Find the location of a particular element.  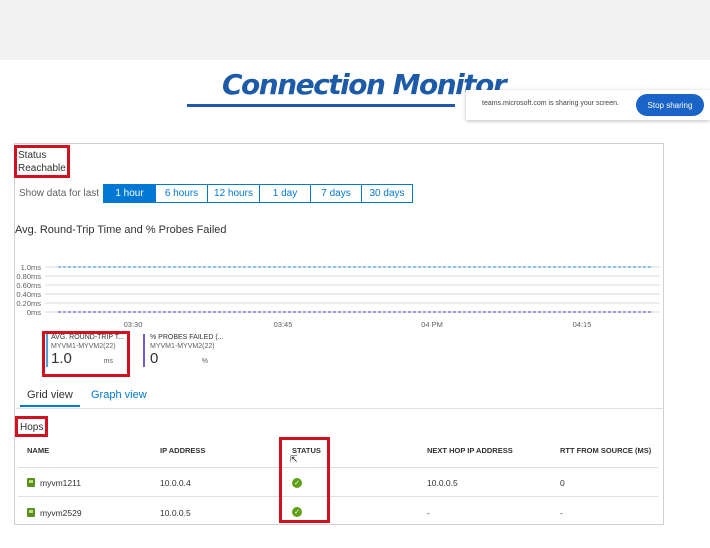

stop-sharing-button: Stop sharing is located at coordinates (670, 105).